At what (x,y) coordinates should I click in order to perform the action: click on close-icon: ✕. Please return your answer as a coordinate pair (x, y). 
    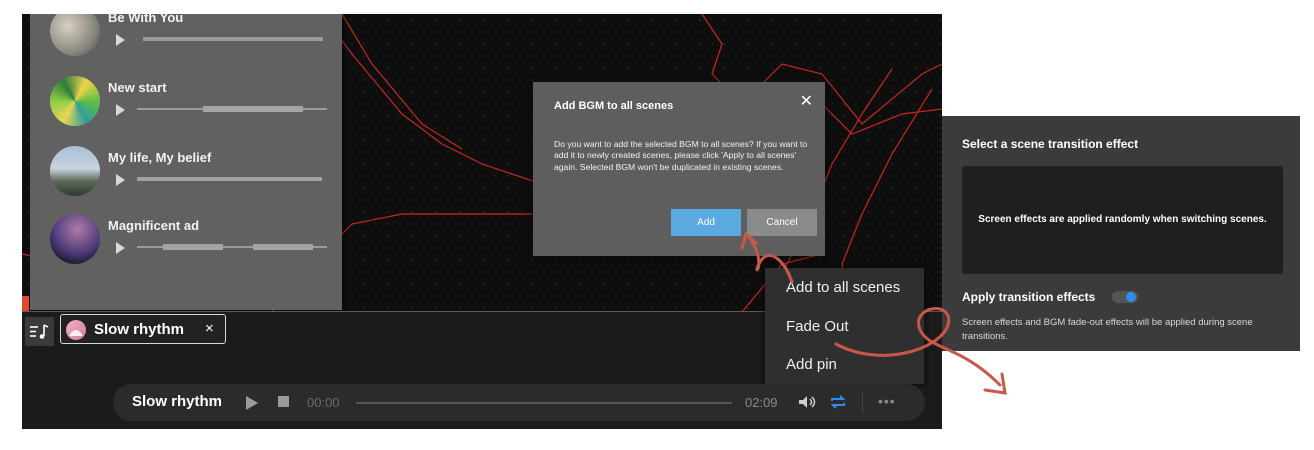
    Looking at the image, I should click on (806, 102).